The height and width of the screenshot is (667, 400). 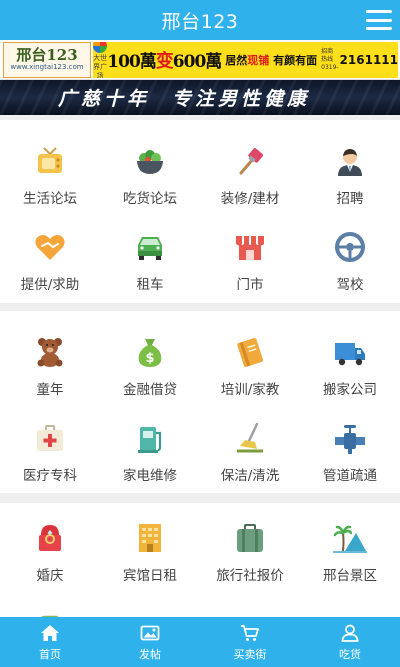 I want to click on category-label: 管道疏通, so click(x=350, y=476).